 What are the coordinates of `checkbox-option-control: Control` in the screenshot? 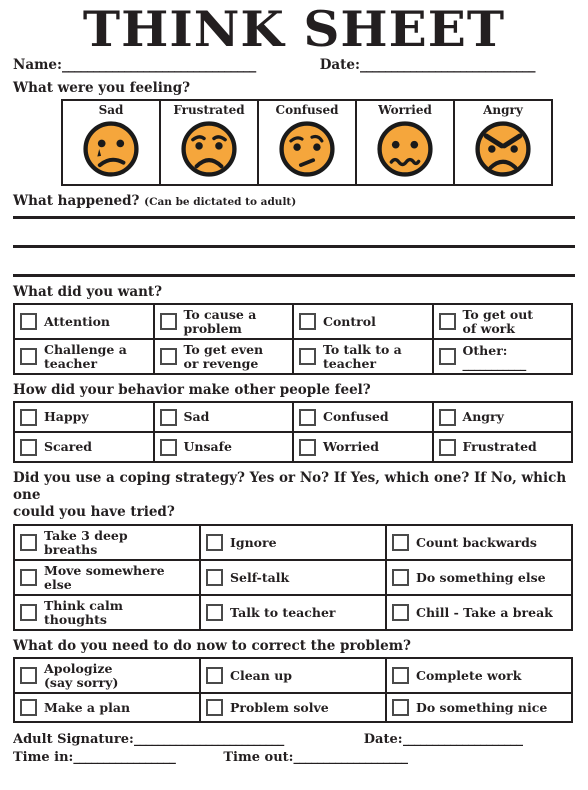 It's located at (364, 321).